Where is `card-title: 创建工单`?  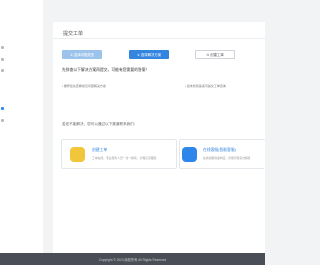 card-title: 创建工单 is located at coordinates (100, 150).